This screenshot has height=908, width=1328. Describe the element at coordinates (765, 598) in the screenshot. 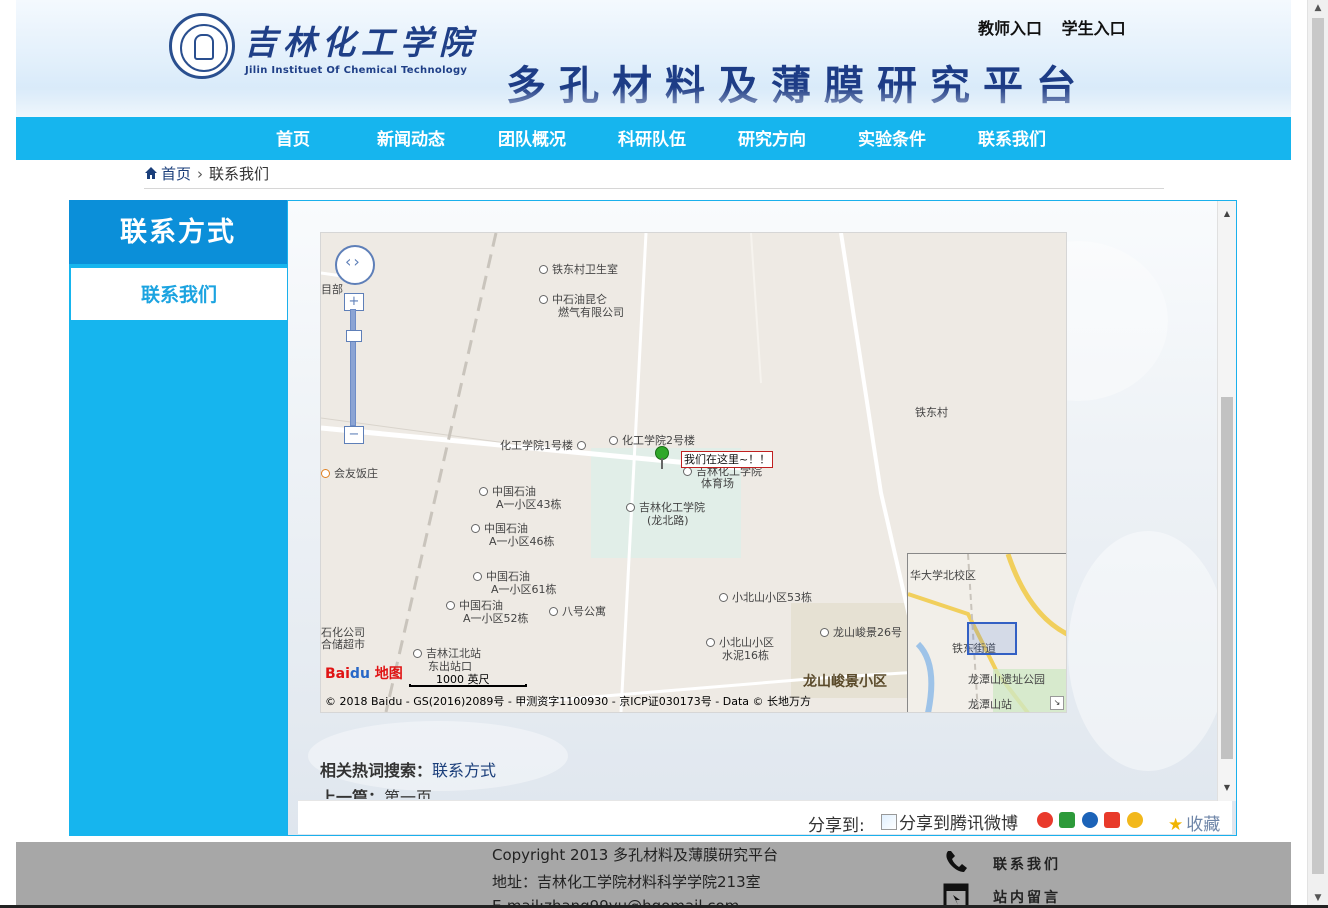

I see `map-poi: 小北山小区53栋` at that location.